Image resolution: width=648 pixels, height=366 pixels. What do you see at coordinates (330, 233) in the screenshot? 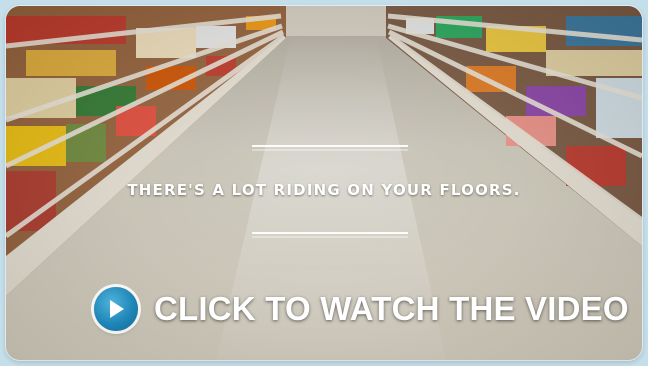
I see `divider-bottom` at bounding box center [330, 233].